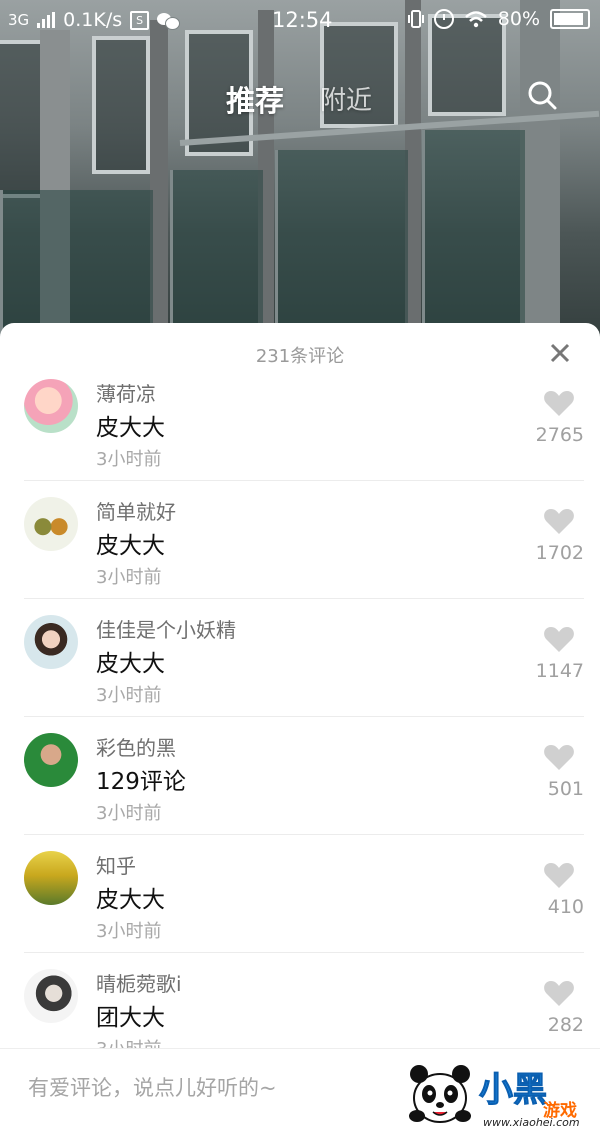  Describe the element at coordinates (440, 1094) in the screenshot. I see `panda-mascot-icon` at that location.